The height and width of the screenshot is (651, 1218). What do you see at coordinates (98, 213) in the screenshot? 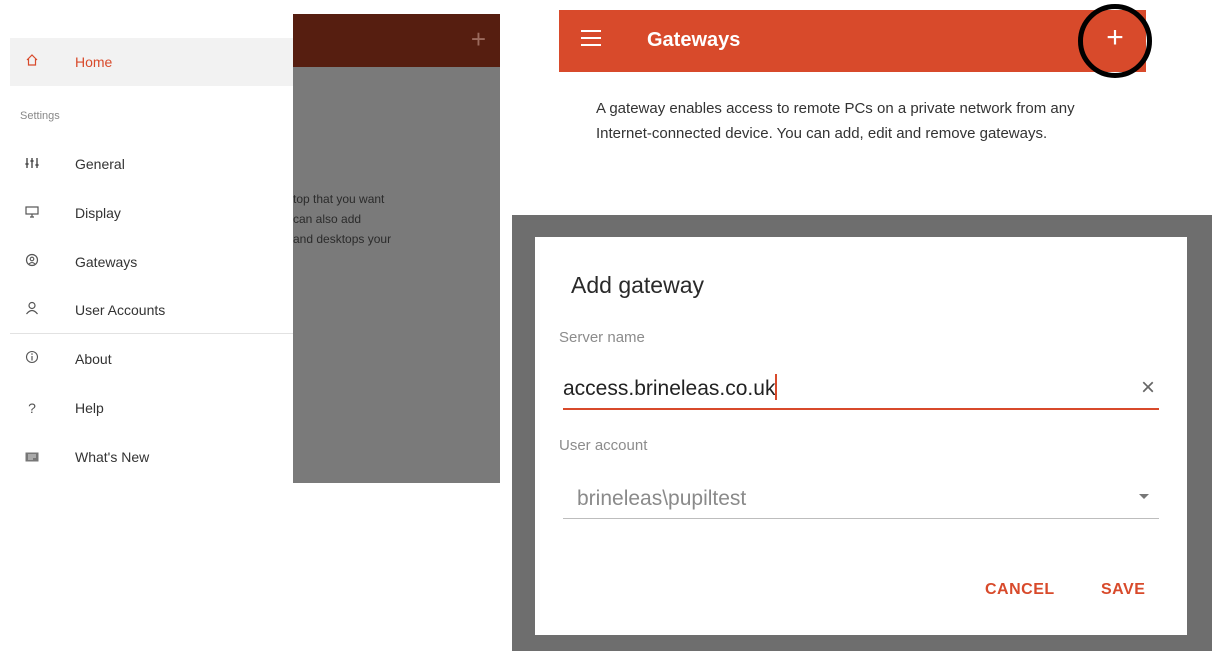
I see `drawer-item-label: Display` at bounding box center [98, 213].